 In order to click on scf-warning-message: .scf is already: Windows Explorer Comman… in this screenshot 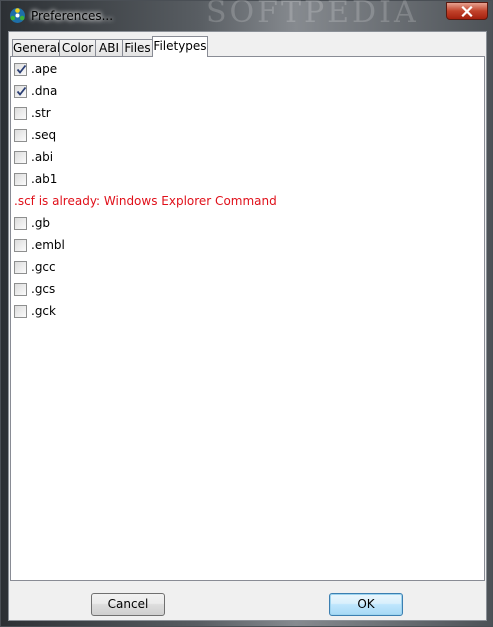, I will do `click(145, 201)`.